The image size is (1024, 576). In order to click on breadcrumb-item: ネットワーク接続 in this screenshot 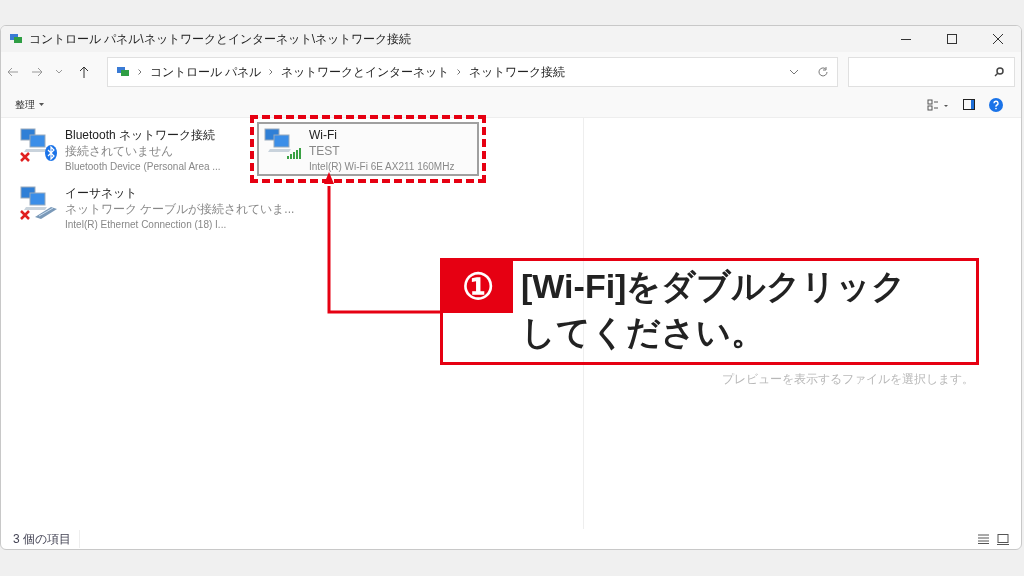, I will do `click(516, 72)`.